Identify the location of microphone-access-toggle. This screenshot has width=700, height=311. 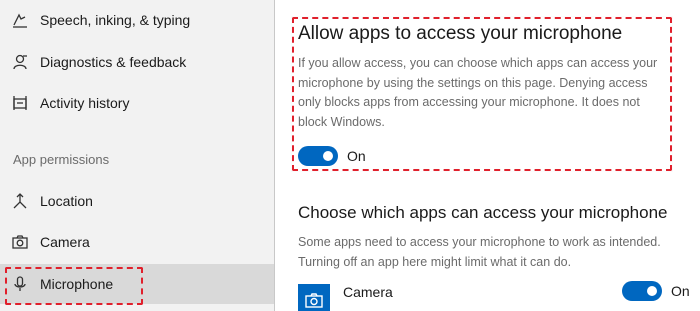
(318, 156).